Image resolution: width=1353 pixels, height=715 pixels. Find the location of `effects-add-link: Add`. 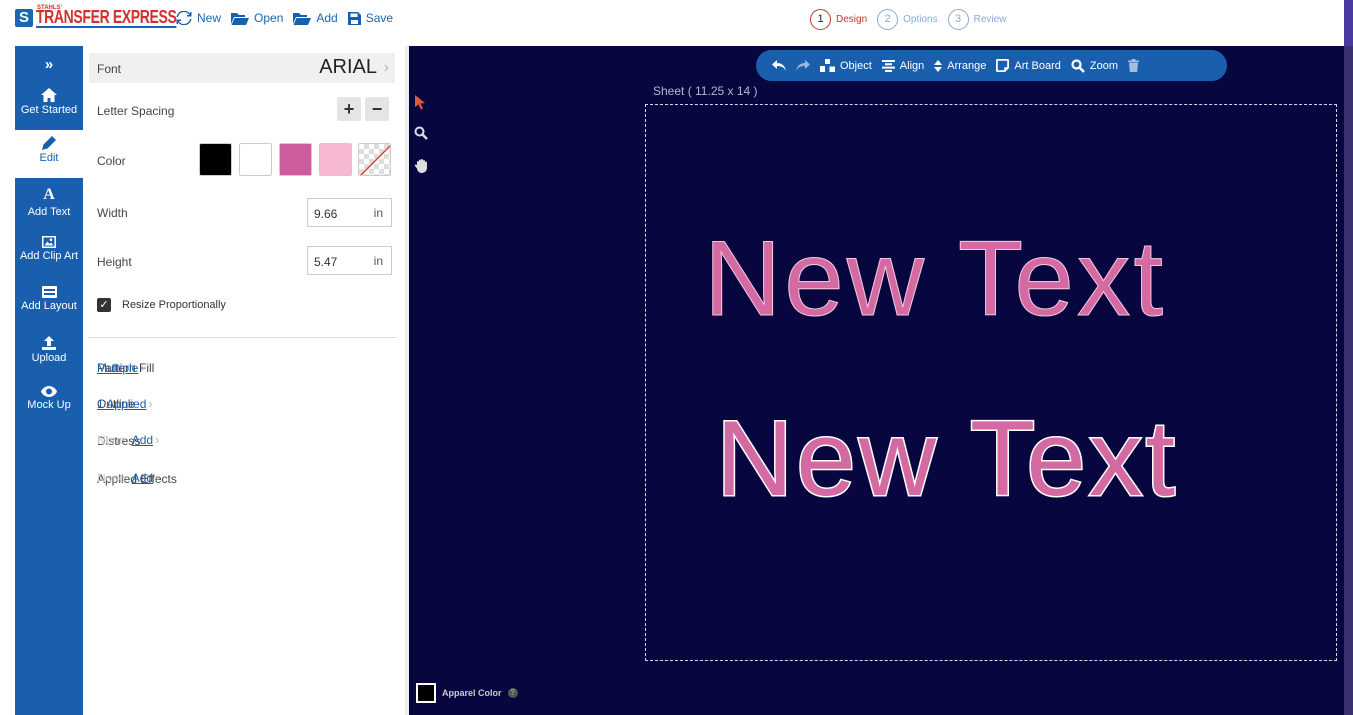

effects-add-link: Add is located at coordinates (142, 478).